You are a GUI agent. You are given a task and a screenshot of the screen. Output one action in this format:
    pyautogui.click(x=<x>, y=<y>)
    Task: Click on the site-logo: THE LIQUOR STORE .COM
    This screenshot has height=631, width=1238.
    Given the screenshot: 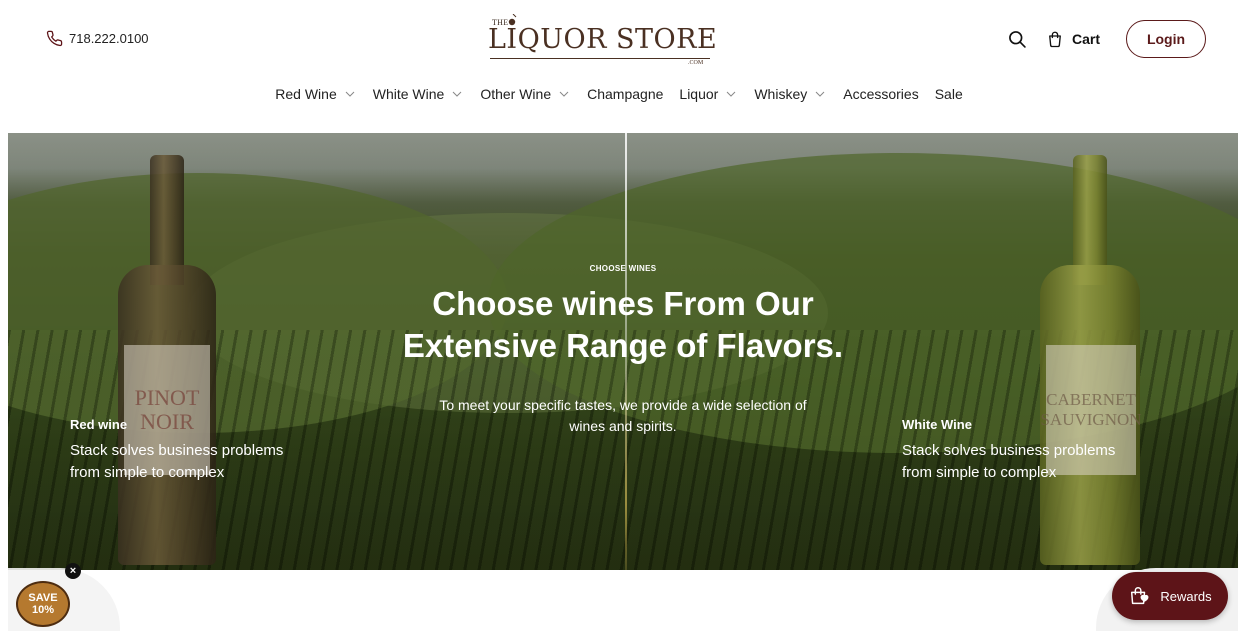 What is the action you would take?
    pyautogui.click(x=603, y=38)
    